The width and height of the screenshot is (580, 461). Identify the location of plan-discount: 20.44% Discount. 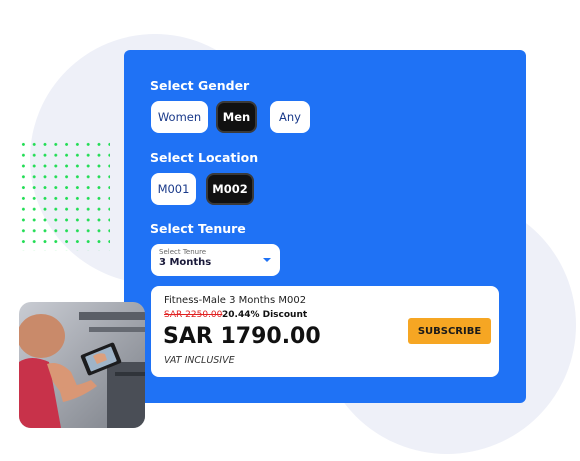
(265, 315).